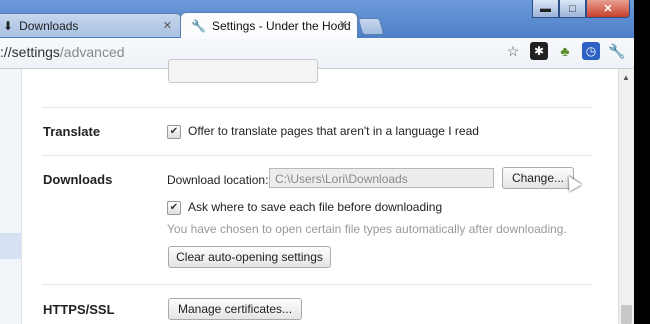 The height and width of the screenshot is (324, 650). I want to click on translate-heading: Translate, so click(72, 131).